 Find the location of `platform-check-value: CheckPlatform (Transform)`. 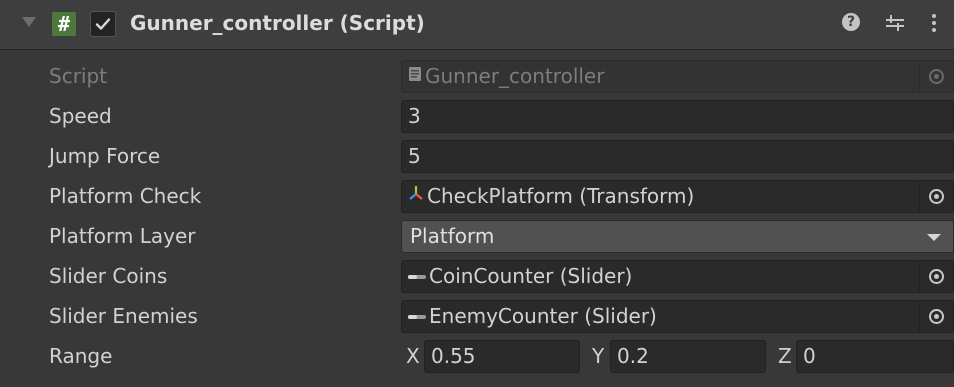

platform-check-value: CheckPlatform (Transform) is located at coordinates (561, 196).